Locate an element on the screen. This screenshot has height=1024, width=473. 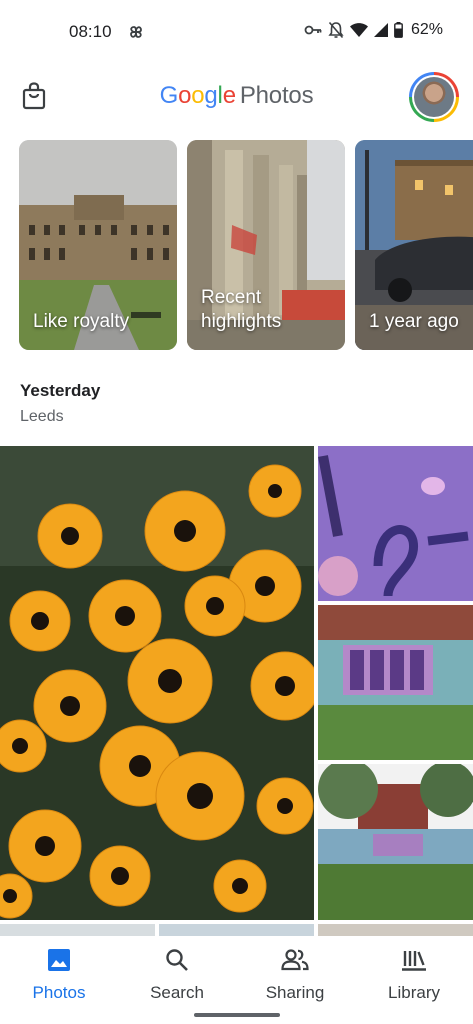
memory-card-like-royalty: Like royalty is located at coordinates (98, 245).